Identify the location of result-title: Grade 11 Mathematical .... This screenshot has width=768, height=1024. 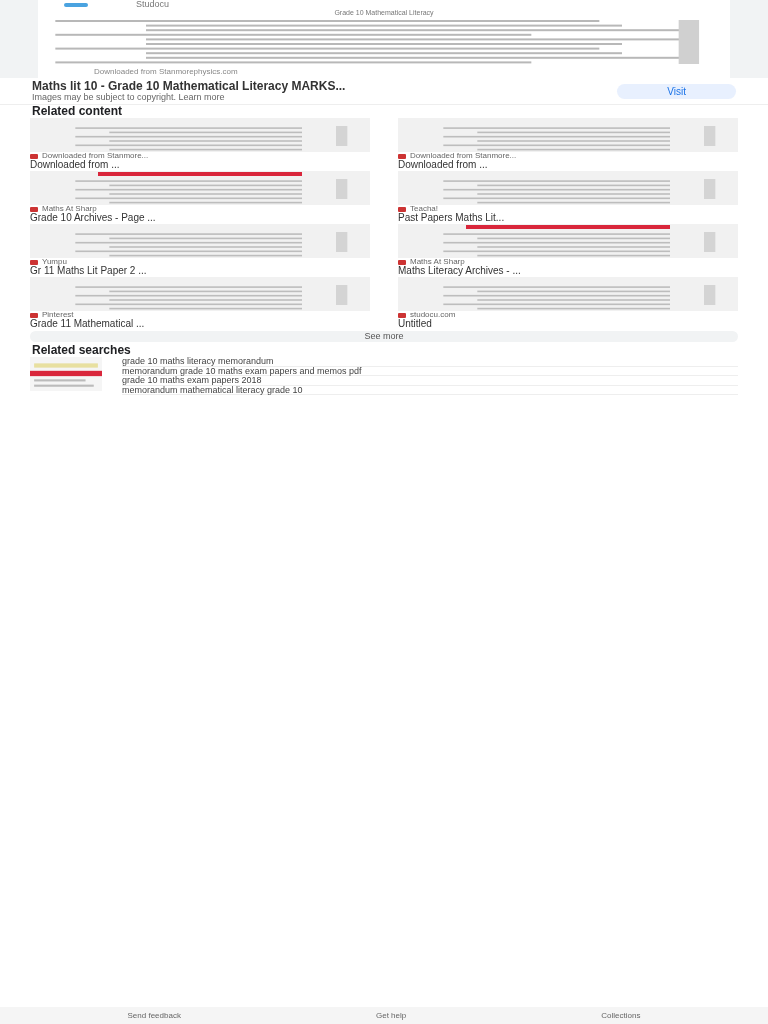
(200, 324).